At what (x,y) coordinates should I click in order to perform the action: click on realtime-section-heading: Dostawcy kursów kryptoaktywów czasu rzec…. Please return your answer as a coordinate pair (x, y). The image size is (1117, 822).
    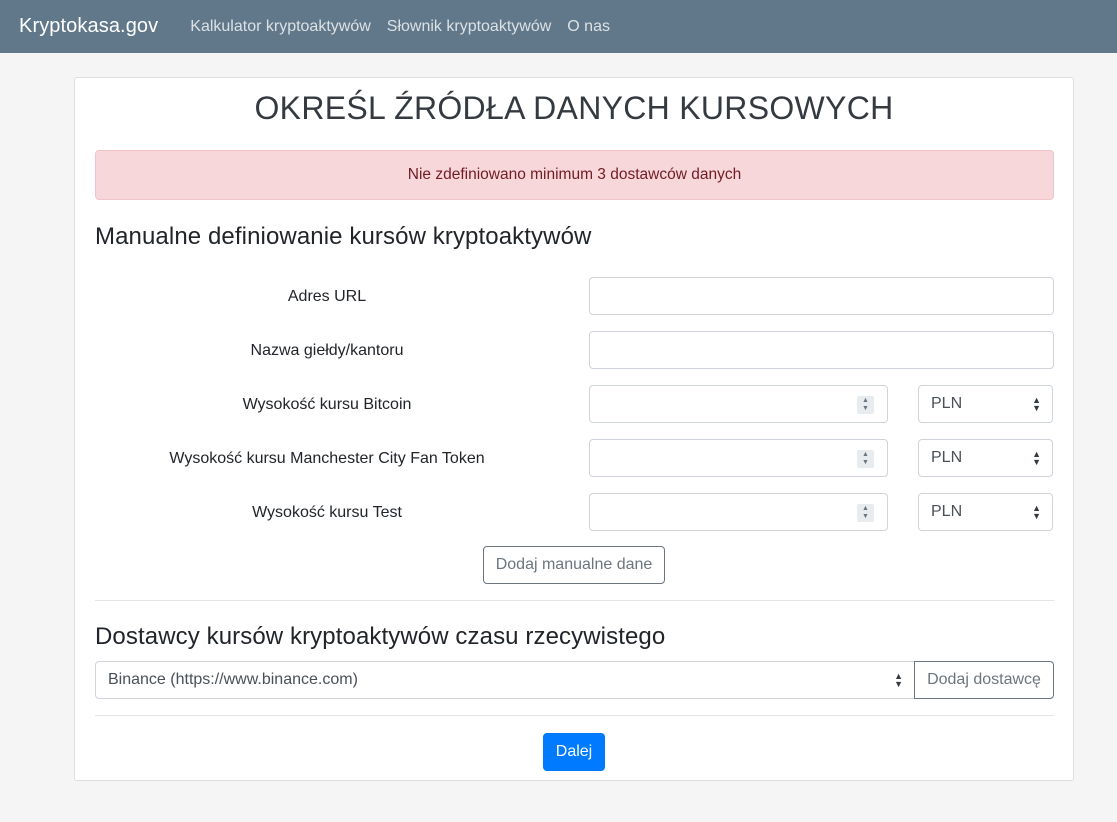
    Looking at the image, I should click on (380, 636).